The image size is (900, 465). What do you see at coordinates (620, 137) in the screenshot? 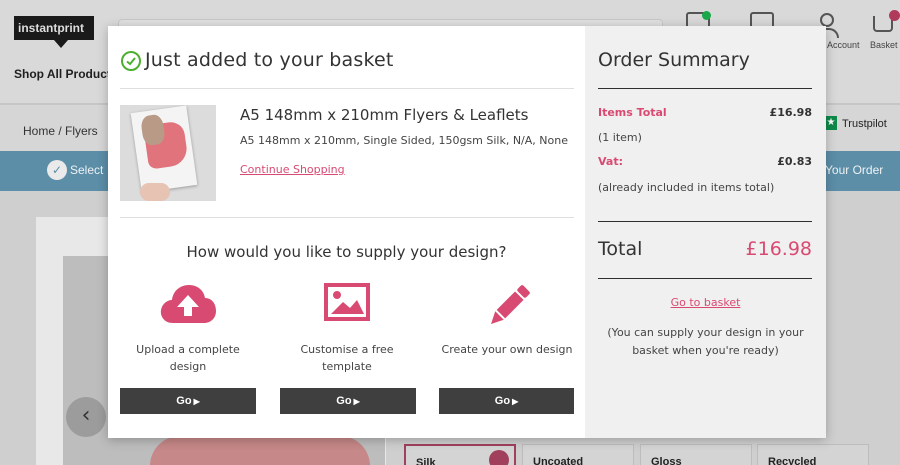
I see `item-count: (1 item)` at bounding box center [620, 137].